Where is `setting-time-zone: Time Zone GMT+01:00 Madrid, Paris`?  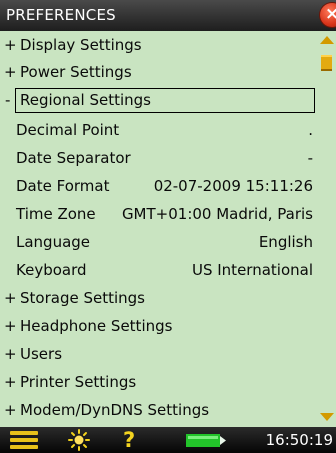
setting-time-zone: Time Zone GMT+01:00 Madrid, Paris is located at coordinates (158, 214).